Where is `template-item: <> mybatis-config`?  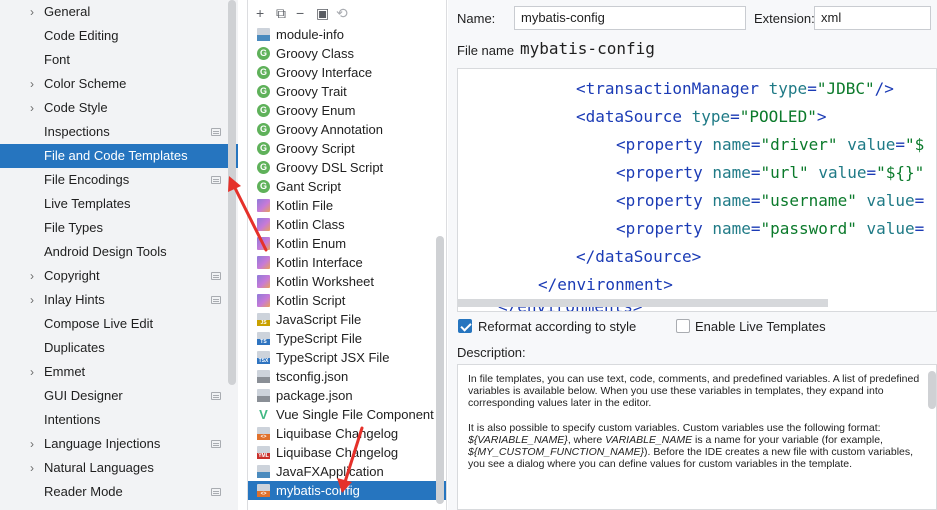 template-item: <> mybatis-config is located at coordinates (347, 490).